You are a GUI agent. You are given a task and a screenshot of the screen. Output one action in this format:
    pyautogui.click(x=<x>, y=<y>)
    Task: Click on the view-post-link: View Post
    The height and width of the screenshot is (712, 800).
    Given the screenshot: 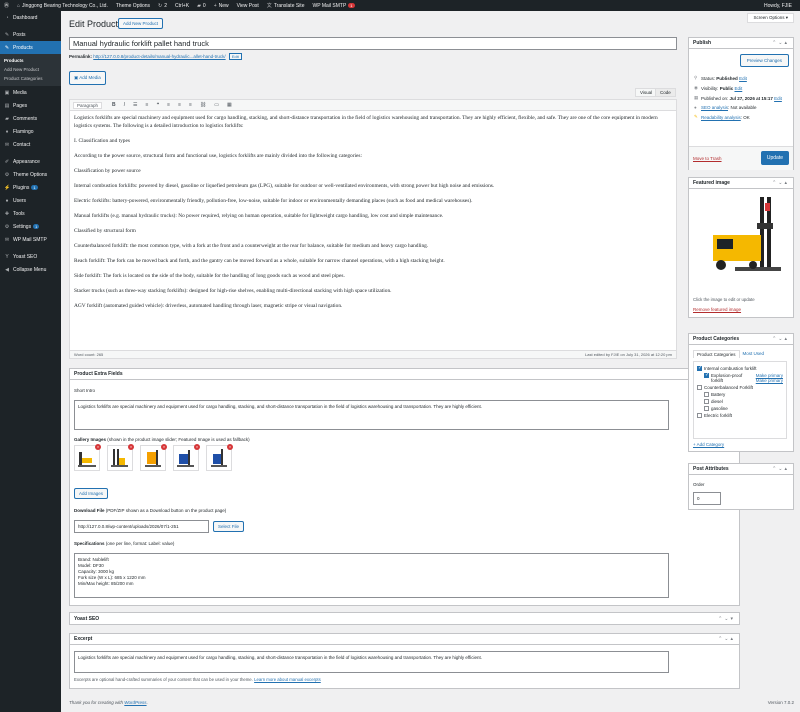 What is the action you would take?
    pyautogui.click(x=248, y=5)
    